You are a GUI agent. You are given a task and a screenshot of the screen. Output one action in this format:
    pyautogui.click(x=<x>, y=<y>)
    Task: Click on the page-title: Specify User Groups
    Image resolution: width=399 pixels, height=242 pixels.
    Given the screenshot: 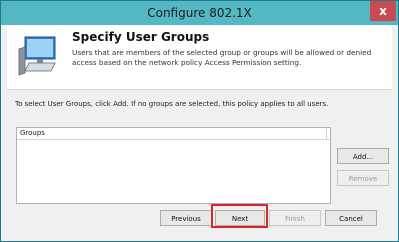 What is the action you would take?
    pyautogui.click(x=141, y=37)
    